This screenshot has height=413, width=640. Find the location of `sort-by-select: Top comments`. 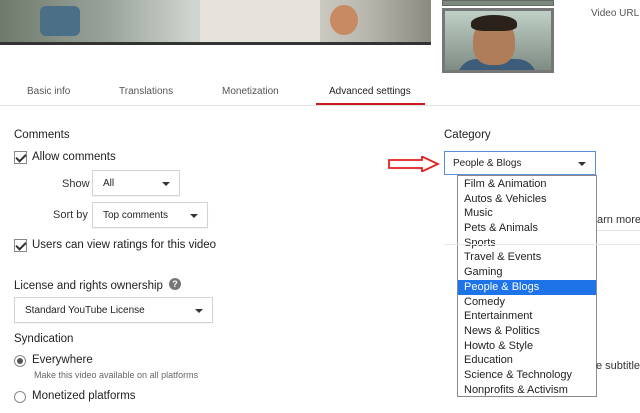

sort-by-select: Top comments is located at coordinates (150, 215).